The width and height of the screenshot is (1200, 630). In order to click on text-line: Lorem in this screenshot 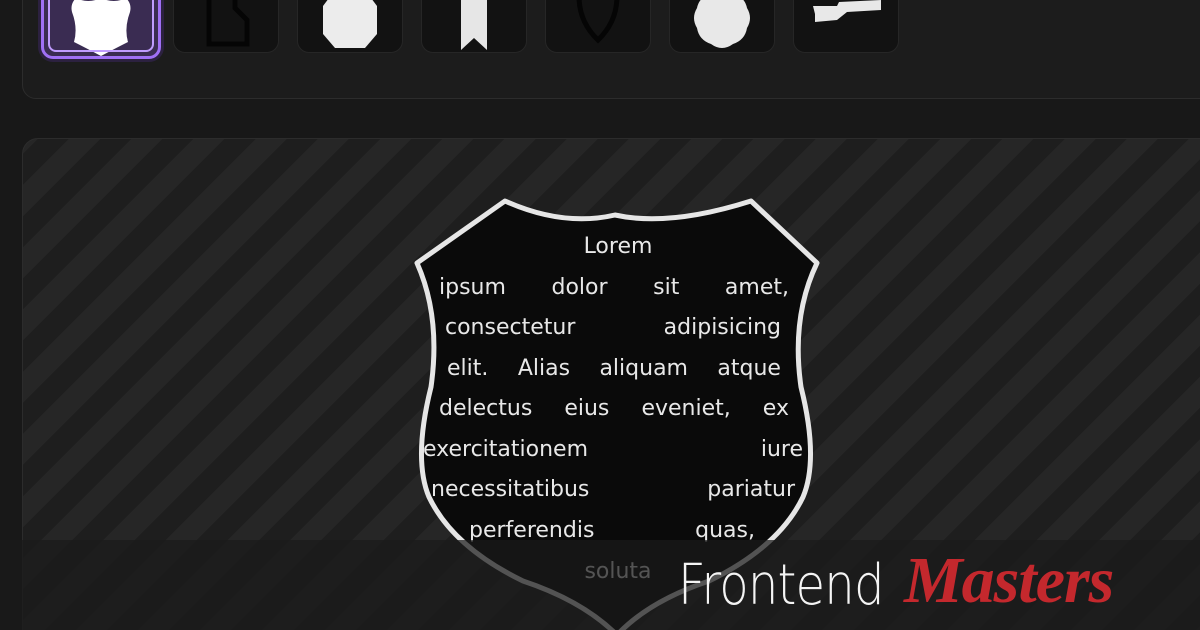, I will do `click(618, 247)`.